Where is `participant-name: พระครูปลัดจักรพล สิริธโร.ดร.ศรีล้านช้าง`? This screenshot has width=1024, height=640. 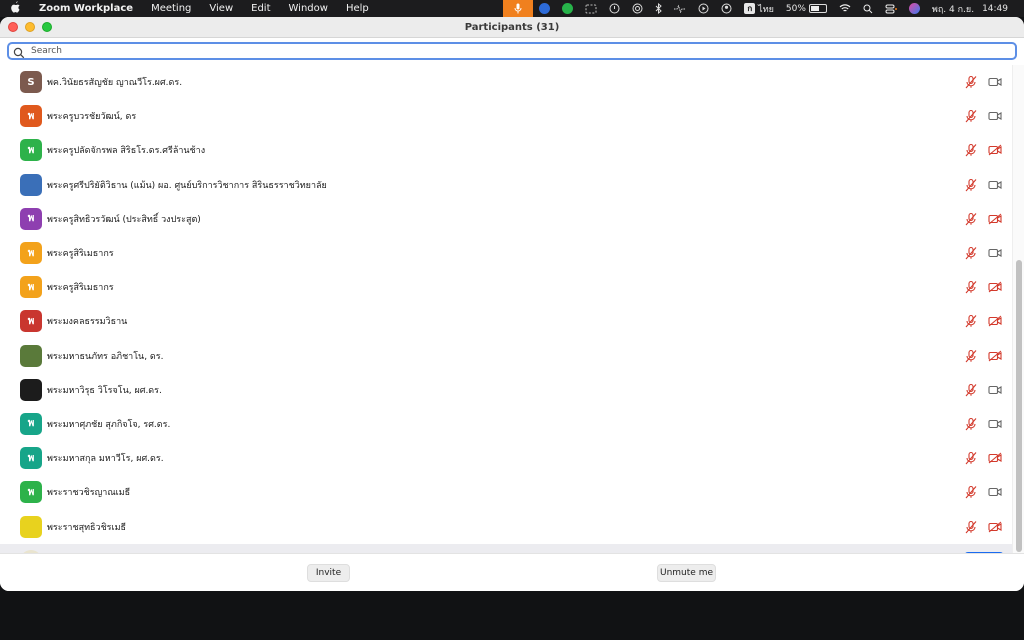
participant-name: พระครูปลัดจักรพล สิริธโร.ดร.ศรีล้านช้าง is located at coordinates (126, 151).